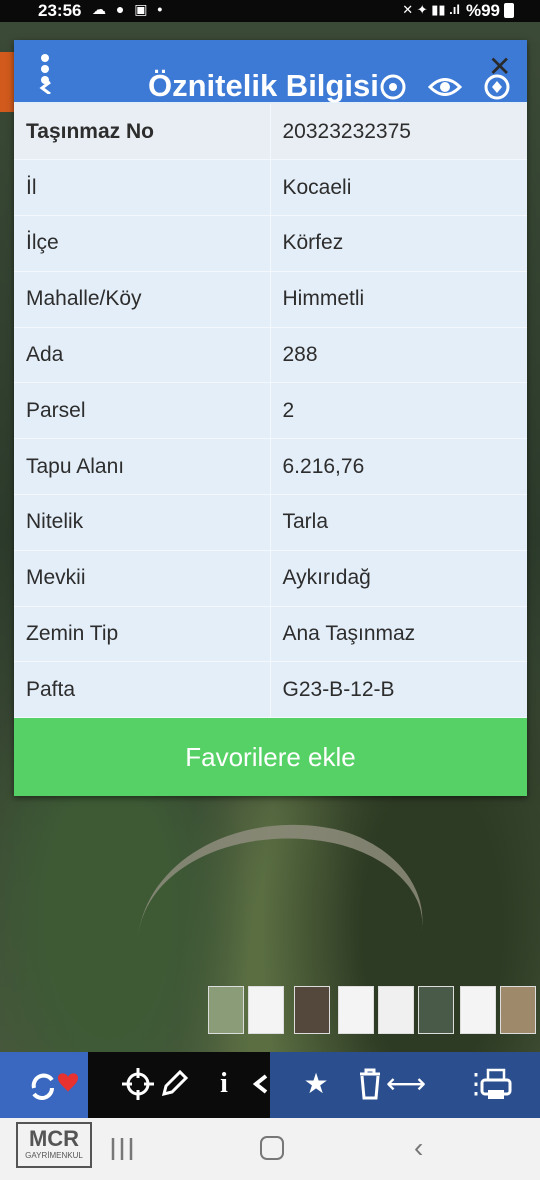 The width and height of the screenshot is (540, 1180). I want to click on map-feature, so click(7, 82).